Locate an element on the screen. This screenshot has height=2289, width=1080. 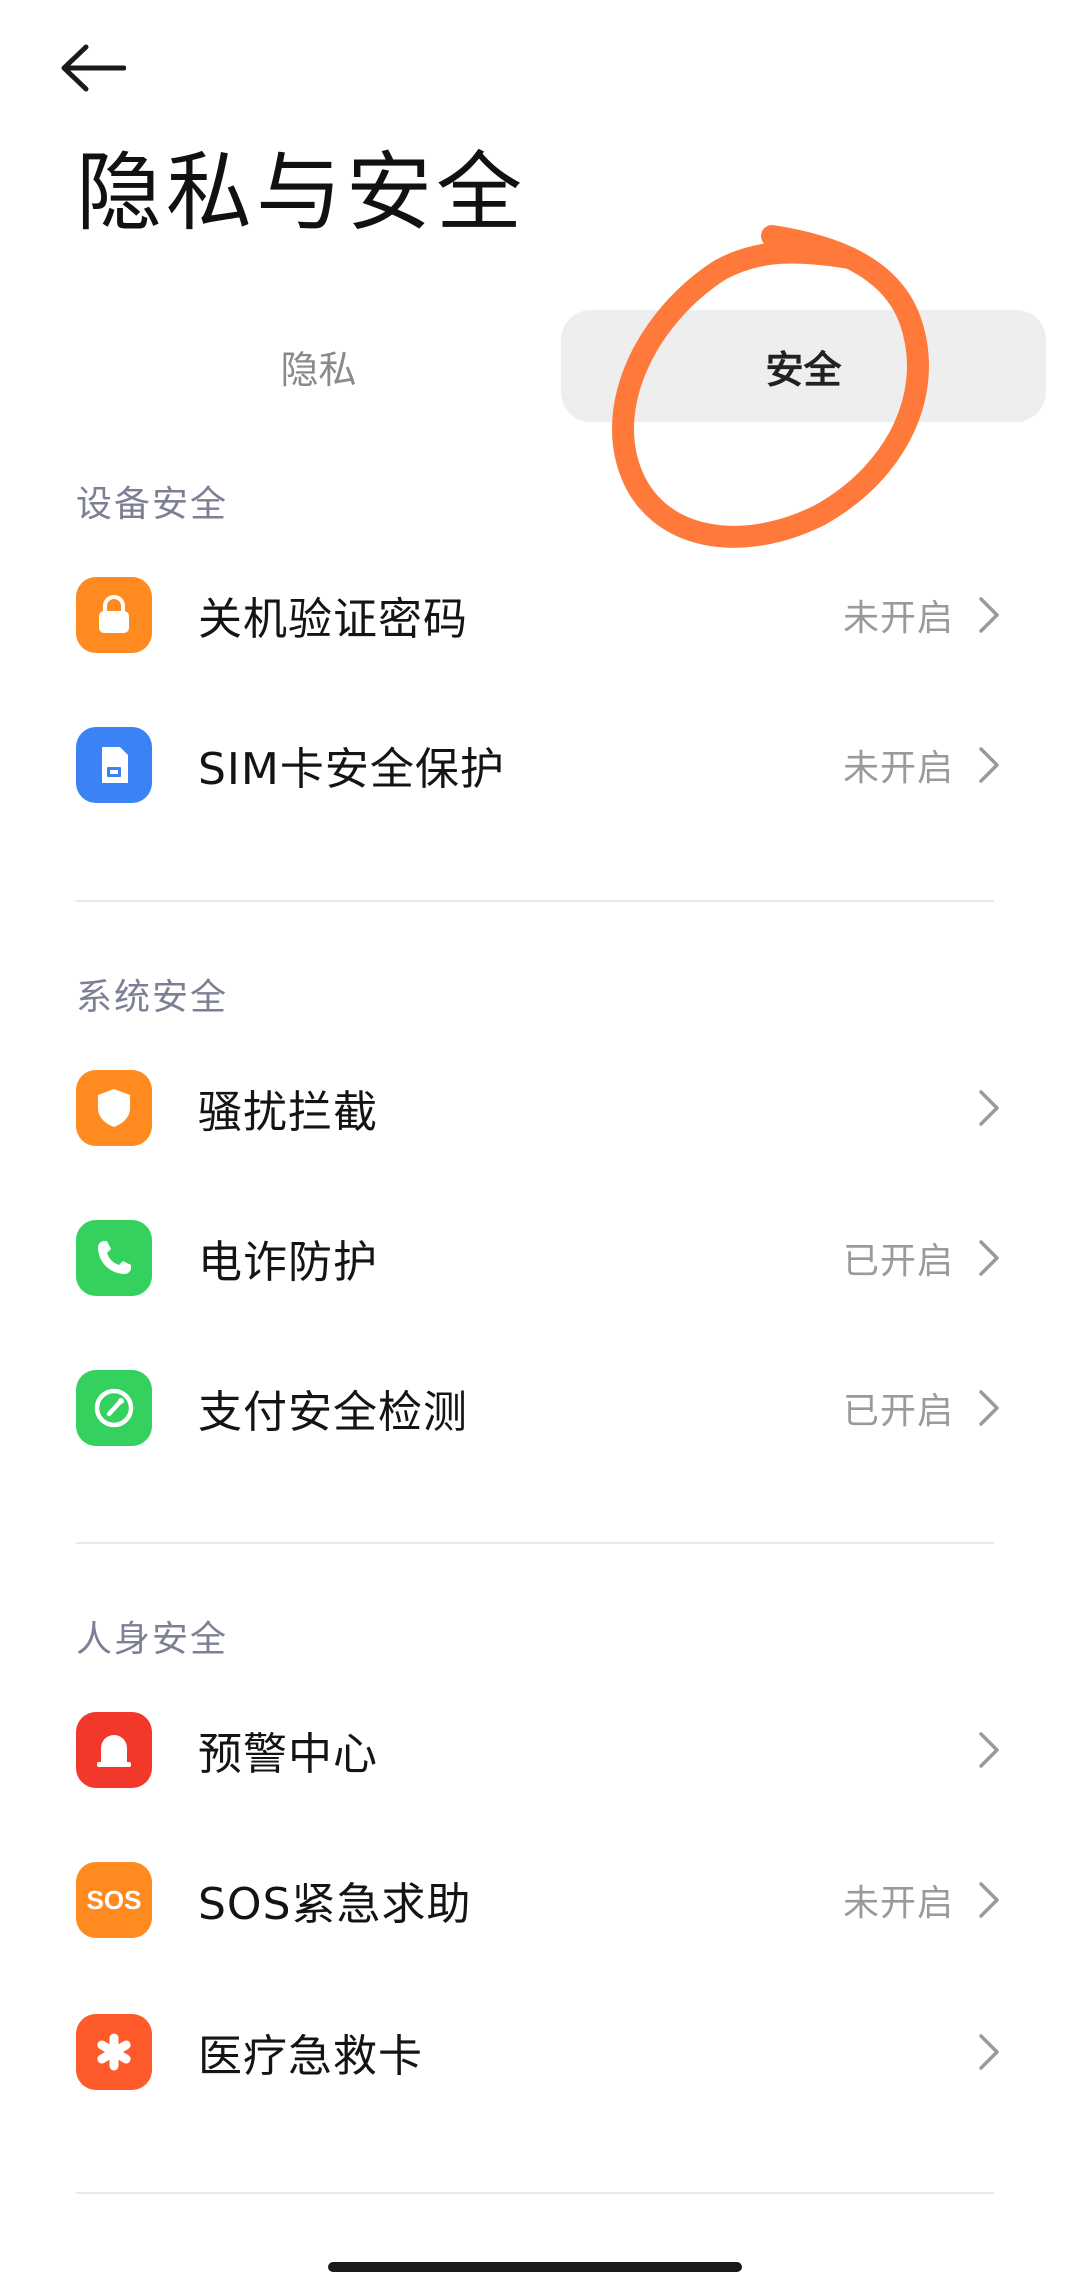
section-header-personal-security: 人身安全 is located at coordinates (152, 1639).